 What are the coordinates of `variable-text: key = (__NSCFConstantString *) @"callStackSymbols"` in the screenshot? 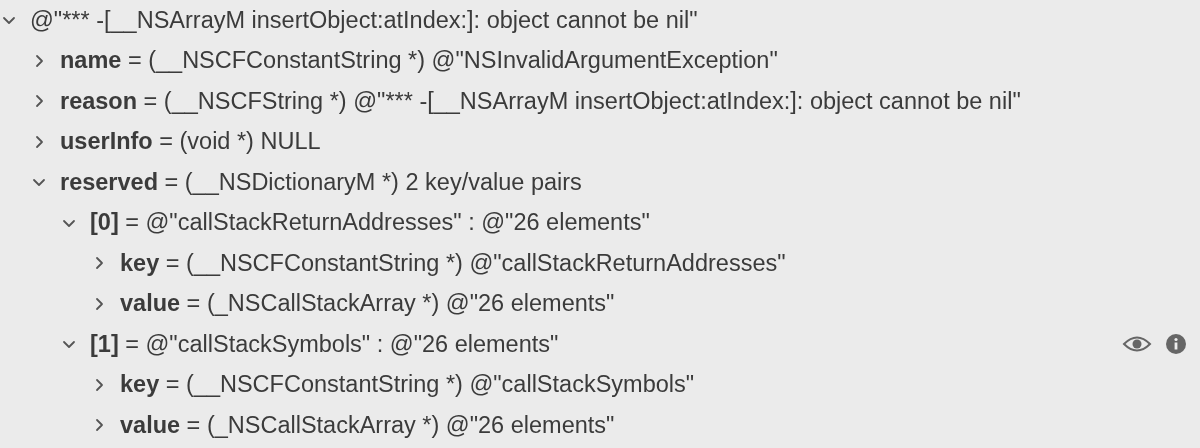 It's located at (407, 385).